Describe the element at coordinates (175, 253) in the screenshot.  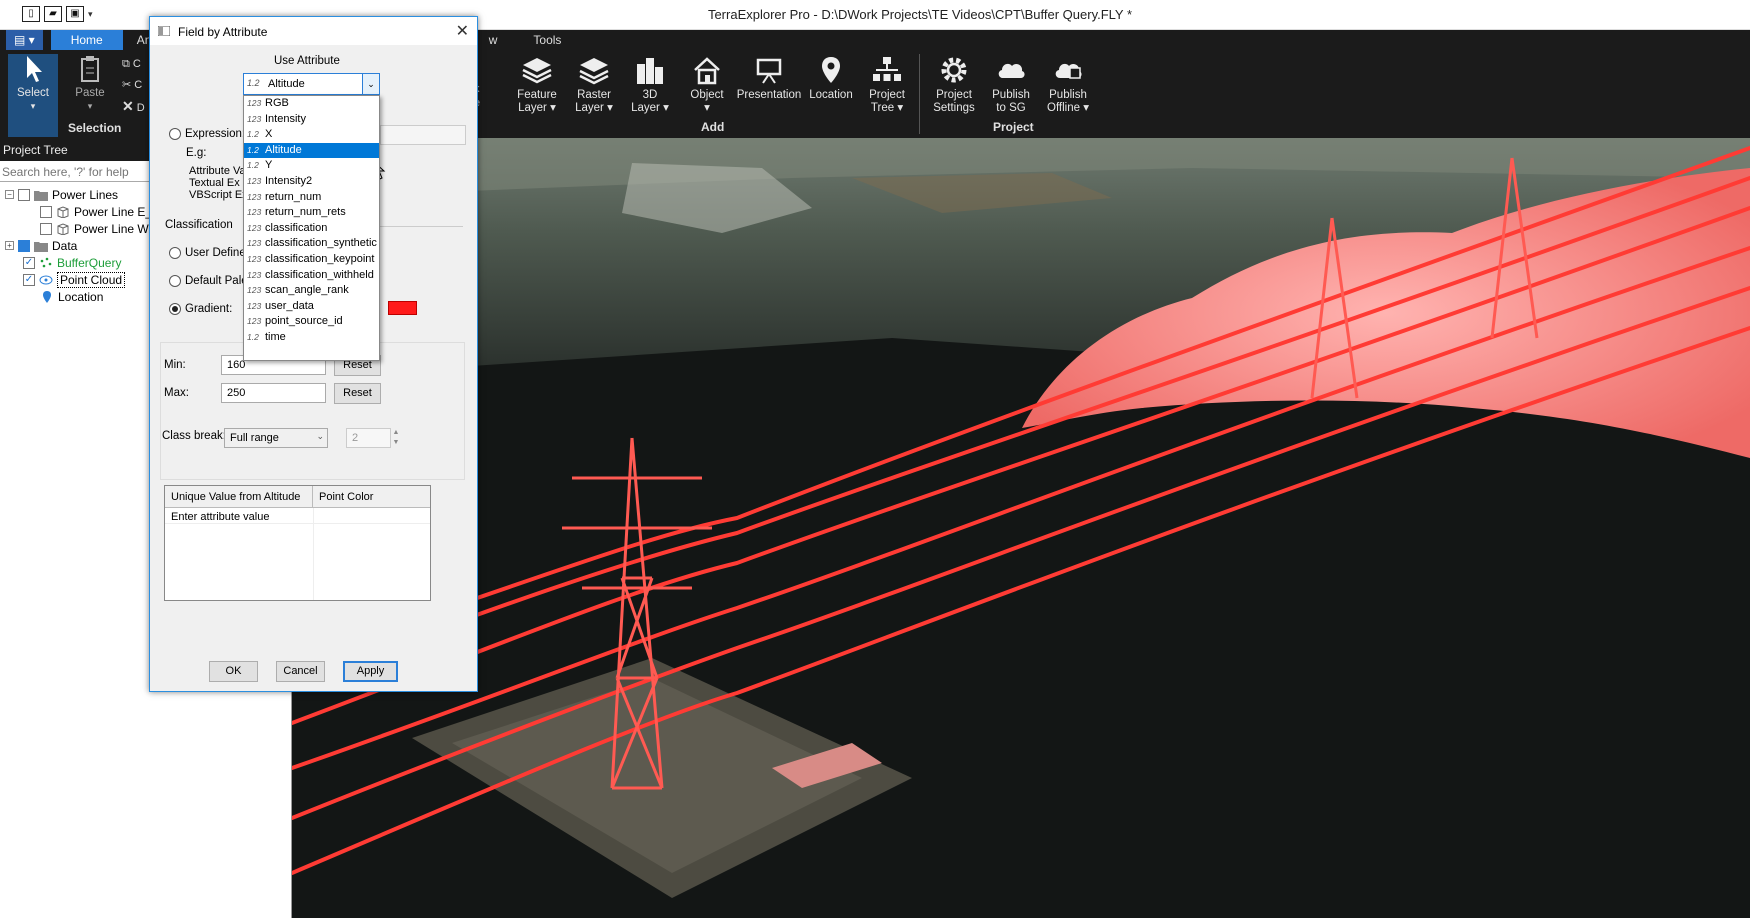
I see `user-defined-radio` at that location.